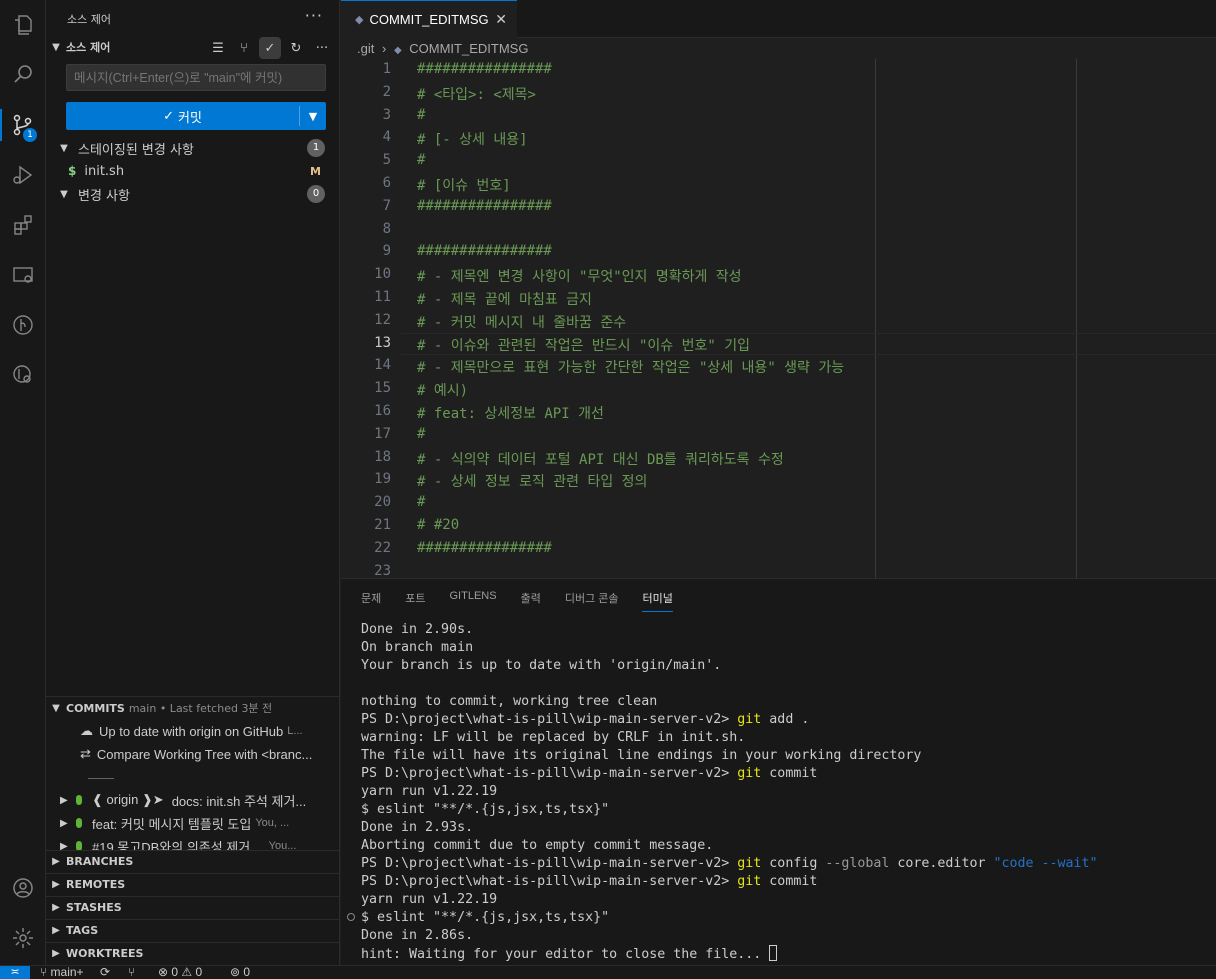 This screenshot has width=1216, height=979. I want to click on view-list-icon: ☰, so click(218, 48).